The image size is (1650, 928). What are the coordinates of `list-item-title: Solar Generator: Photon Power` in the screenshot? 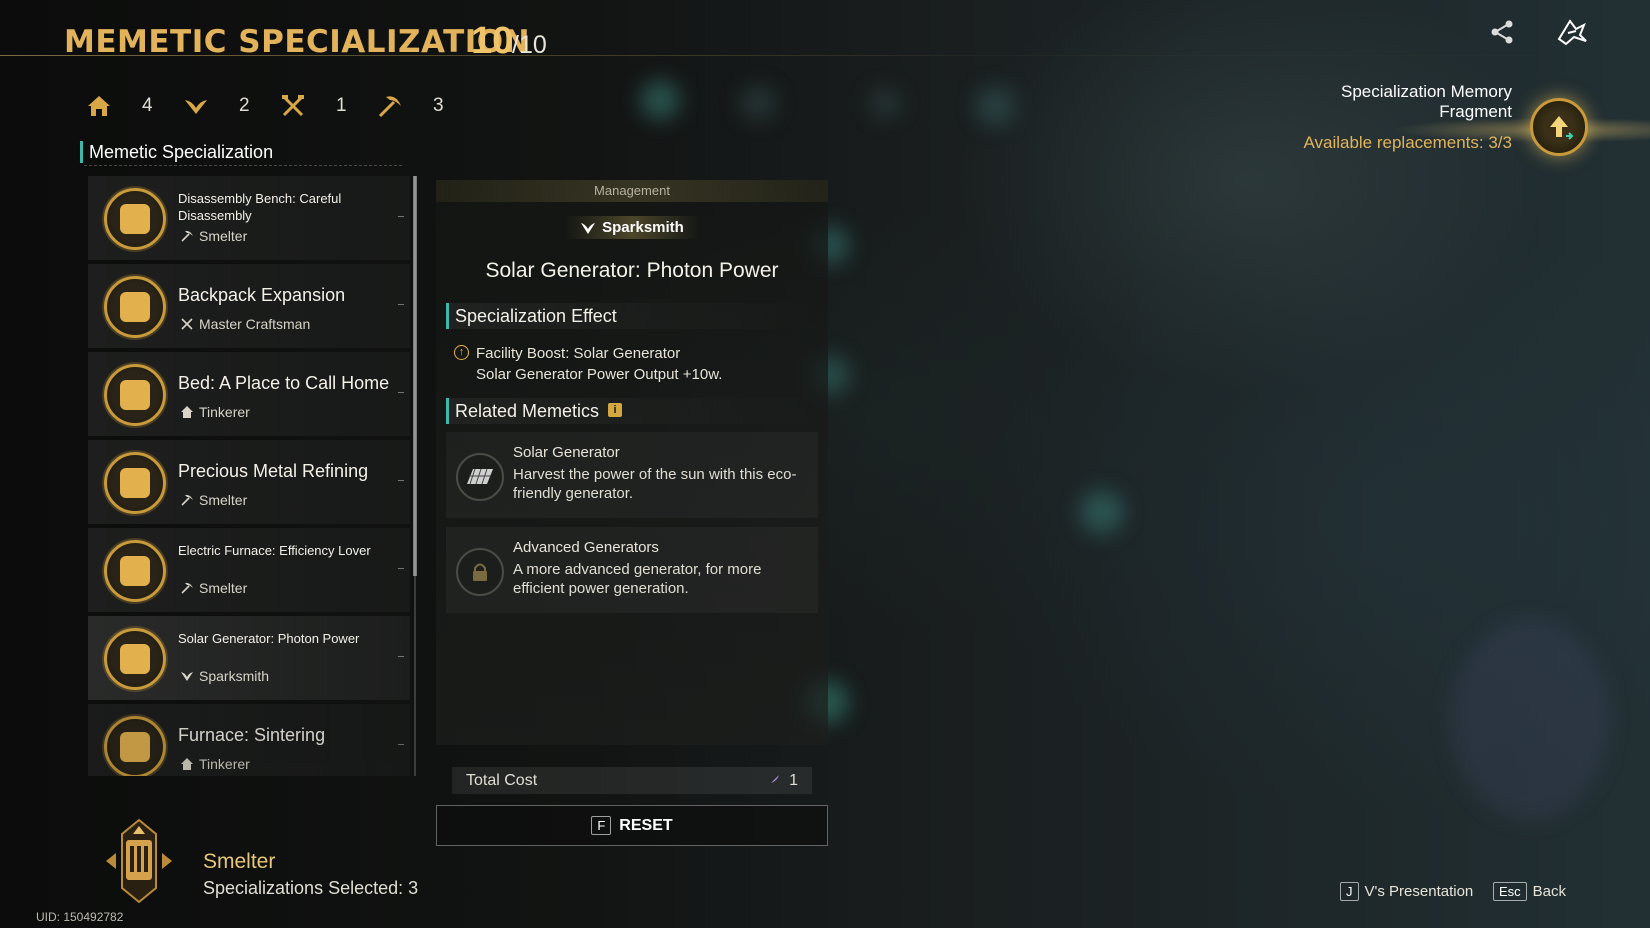 It's located at (269, 638).